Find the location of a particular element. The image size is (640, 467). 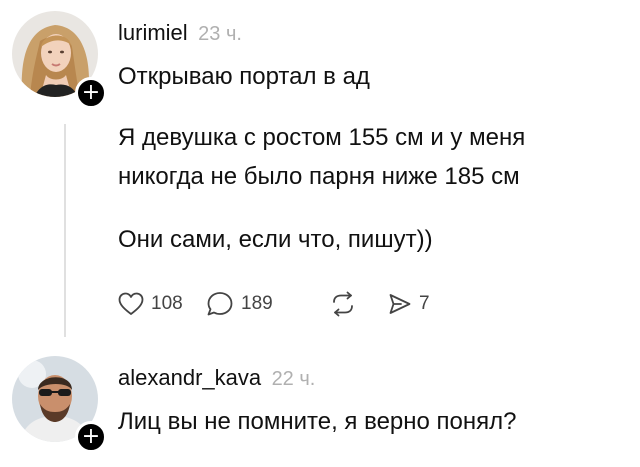

timestamp: 22 ч. is located at coordinates (293, 379).